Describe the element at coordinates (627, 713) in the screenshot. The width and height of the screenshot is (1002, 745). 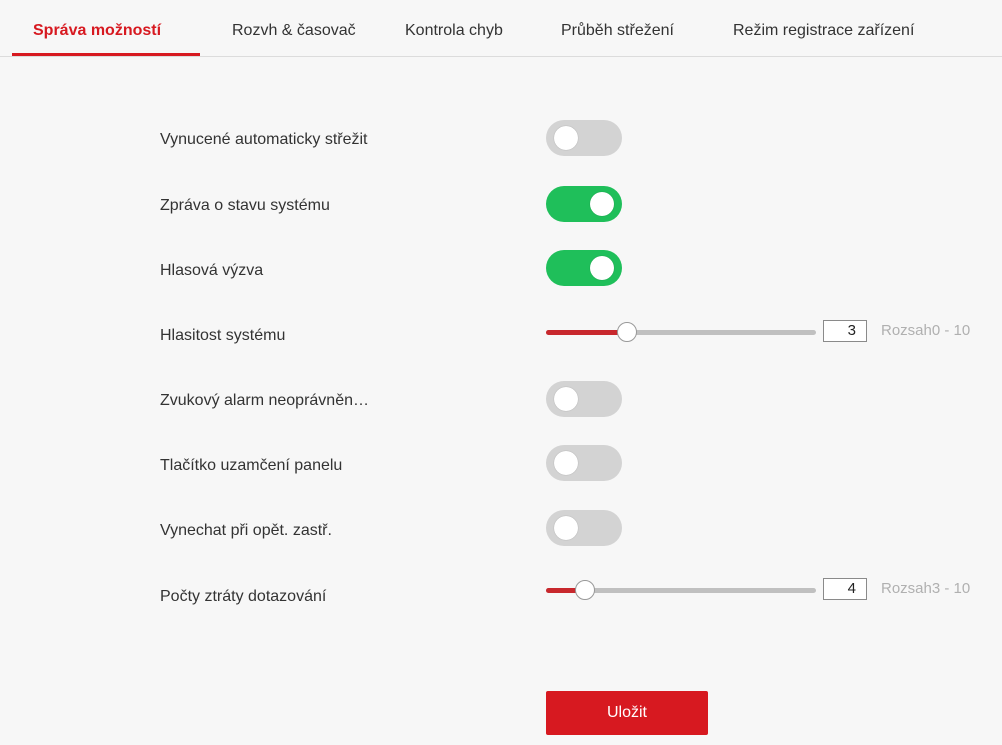
I see `save-button: Uložit` at that location.